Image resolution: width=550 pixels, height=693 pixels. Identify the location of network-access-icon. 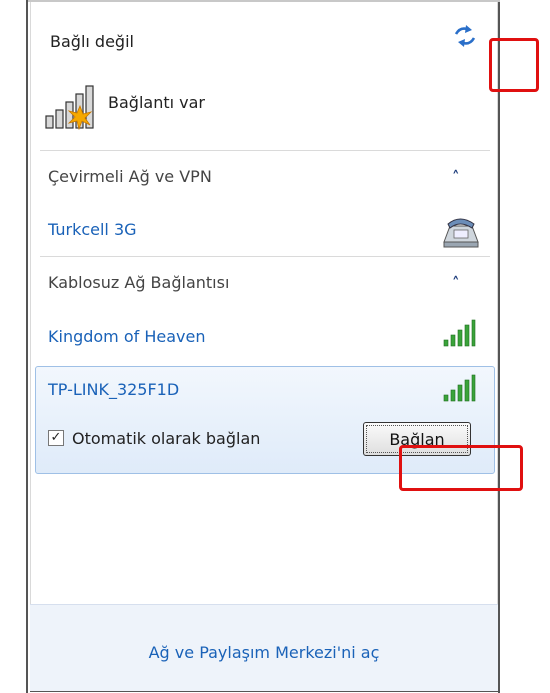
(69, 107).